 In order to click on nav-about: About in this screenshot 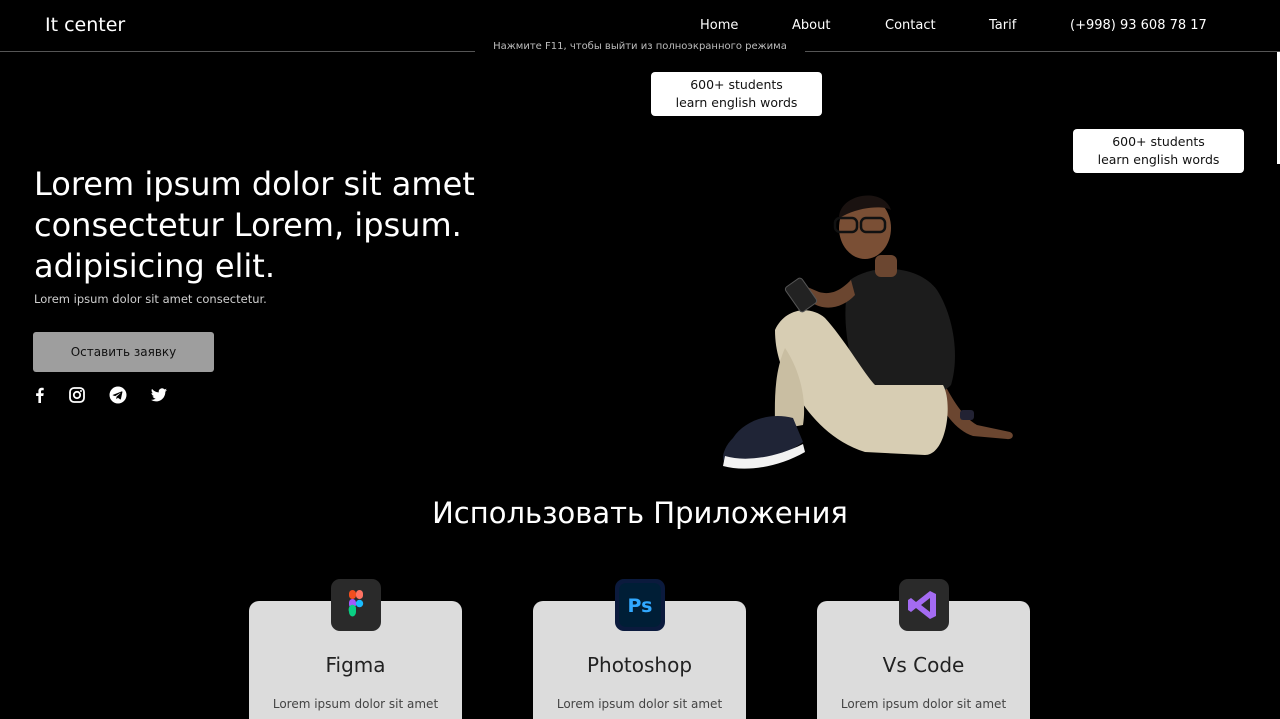, I will do `click(811, 25)`.